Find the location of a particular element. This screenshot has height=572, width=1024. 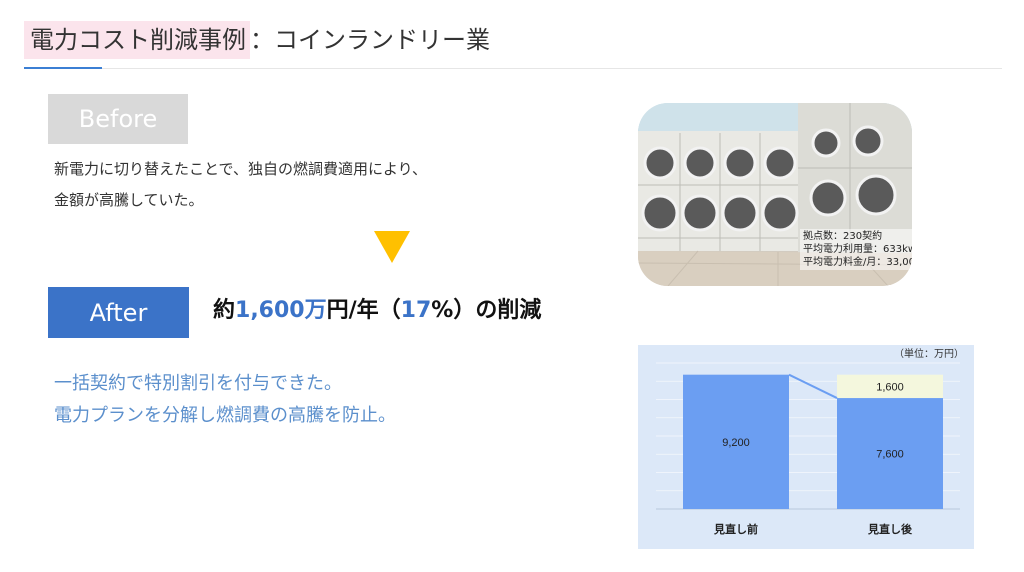

headline-amount: 1,600万 is located at coordinates (281, 310).